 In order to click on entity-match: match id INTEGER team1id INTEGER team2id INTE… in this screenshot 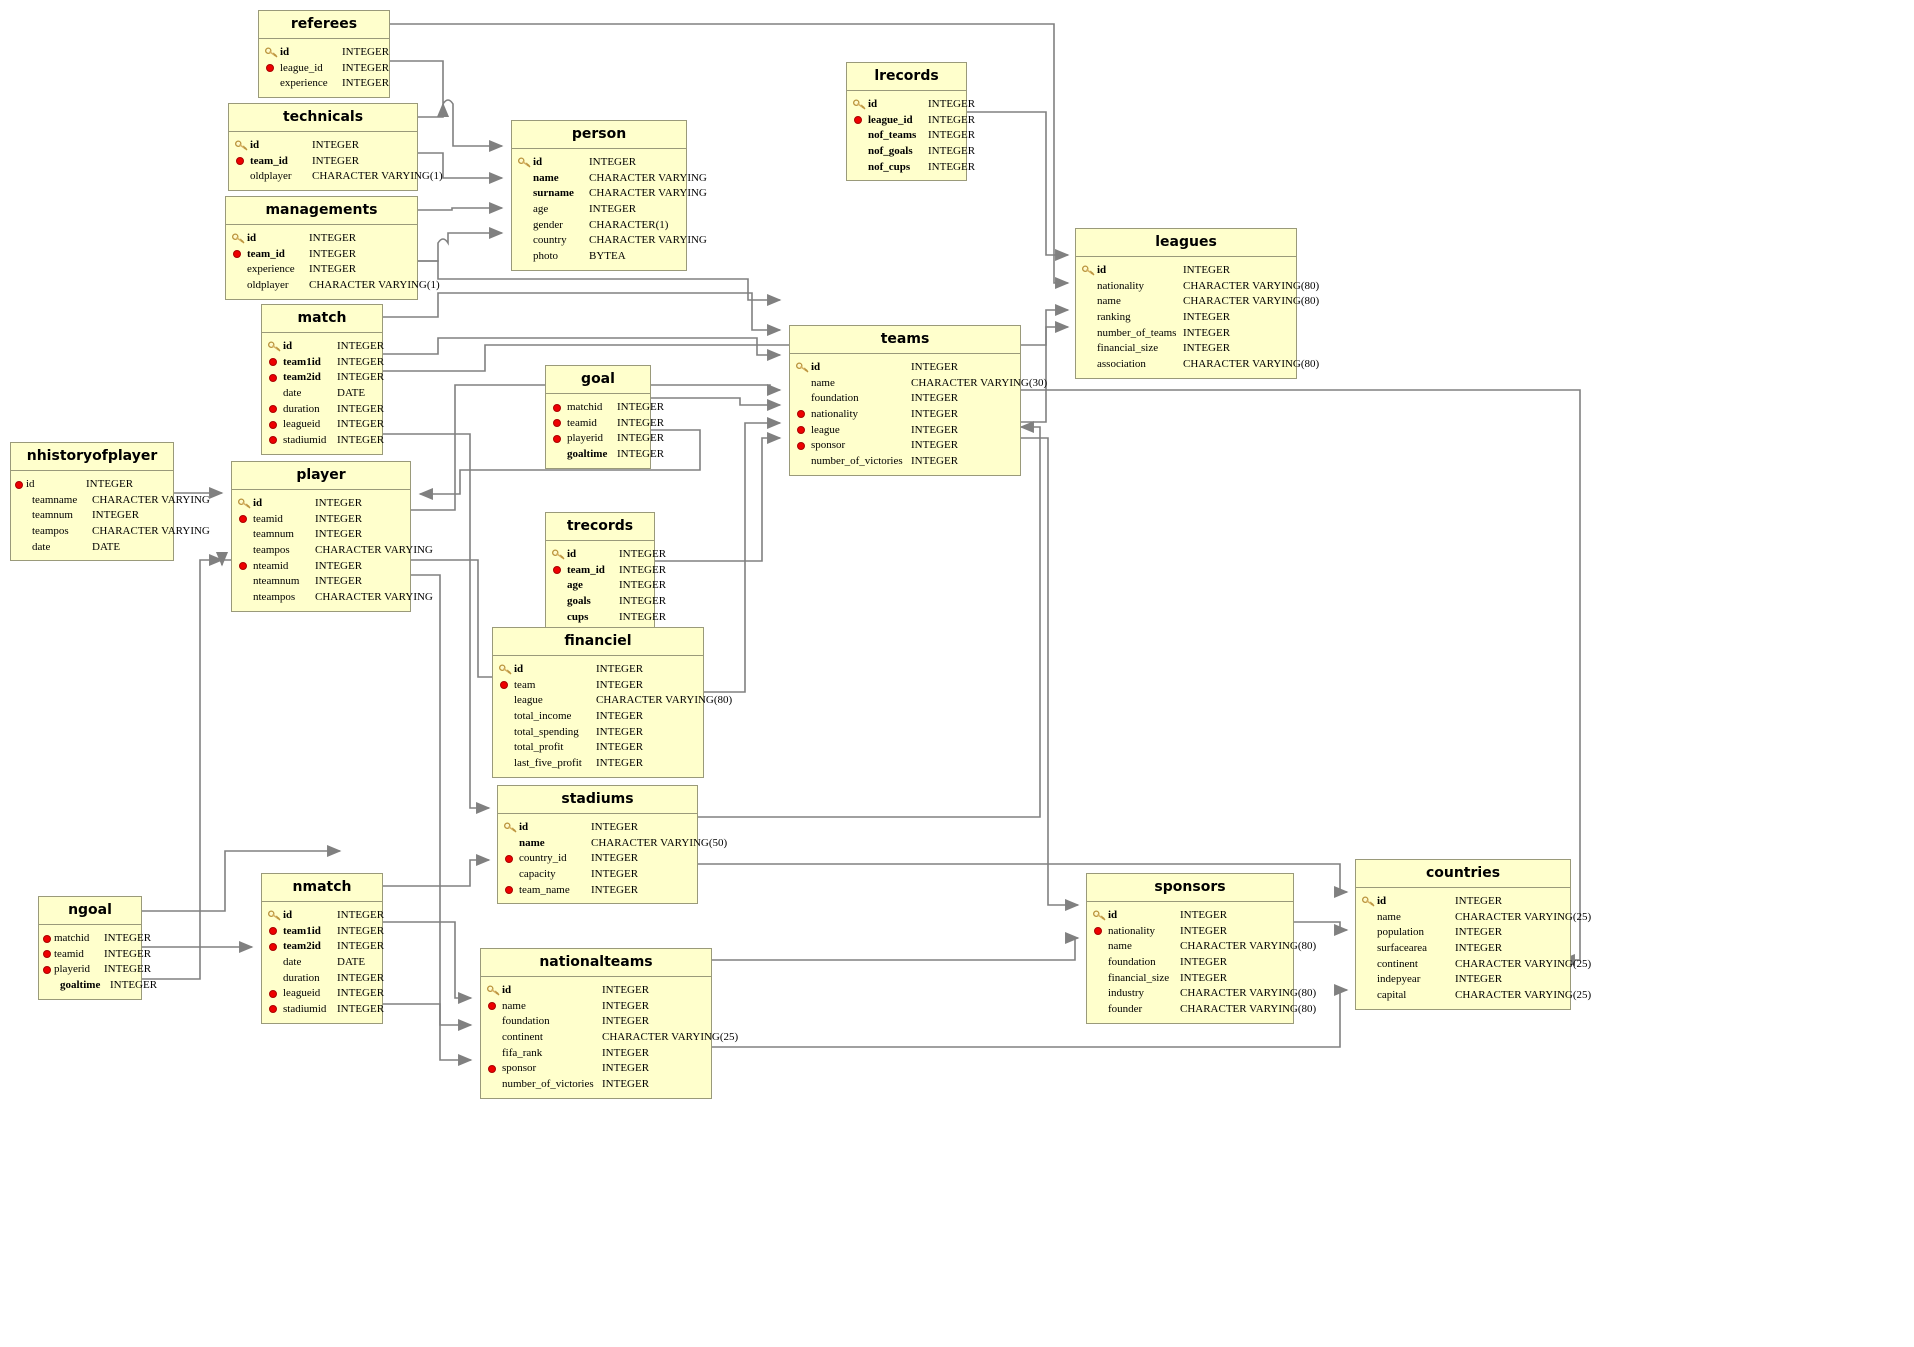, I will do `click(322, 379)`.